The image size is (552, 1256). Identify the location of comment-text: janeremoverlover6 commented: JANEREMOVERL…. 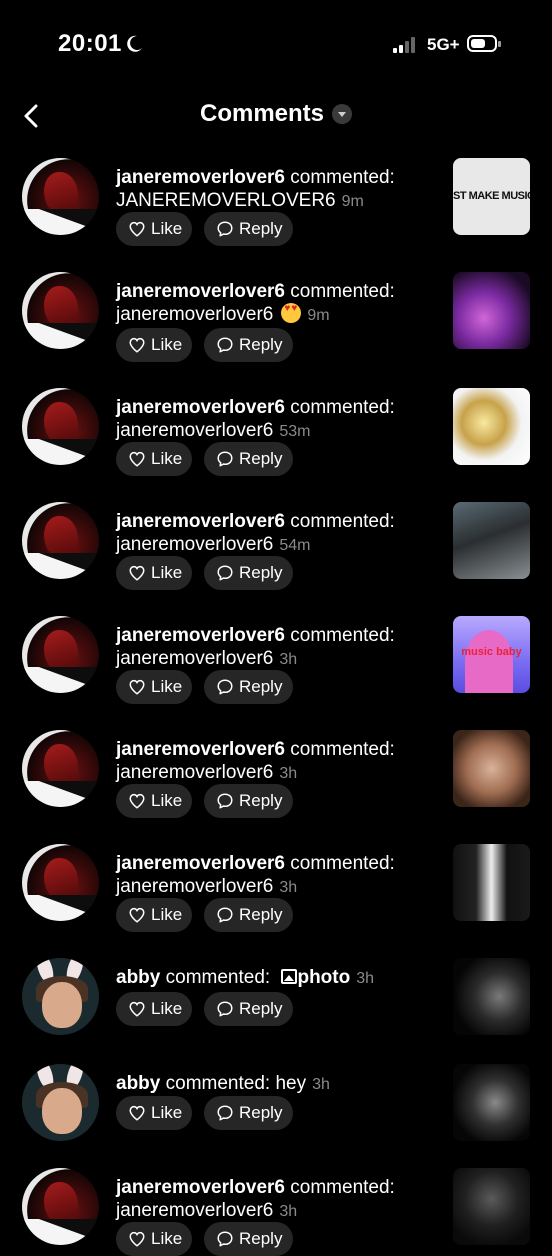
(266, 189).